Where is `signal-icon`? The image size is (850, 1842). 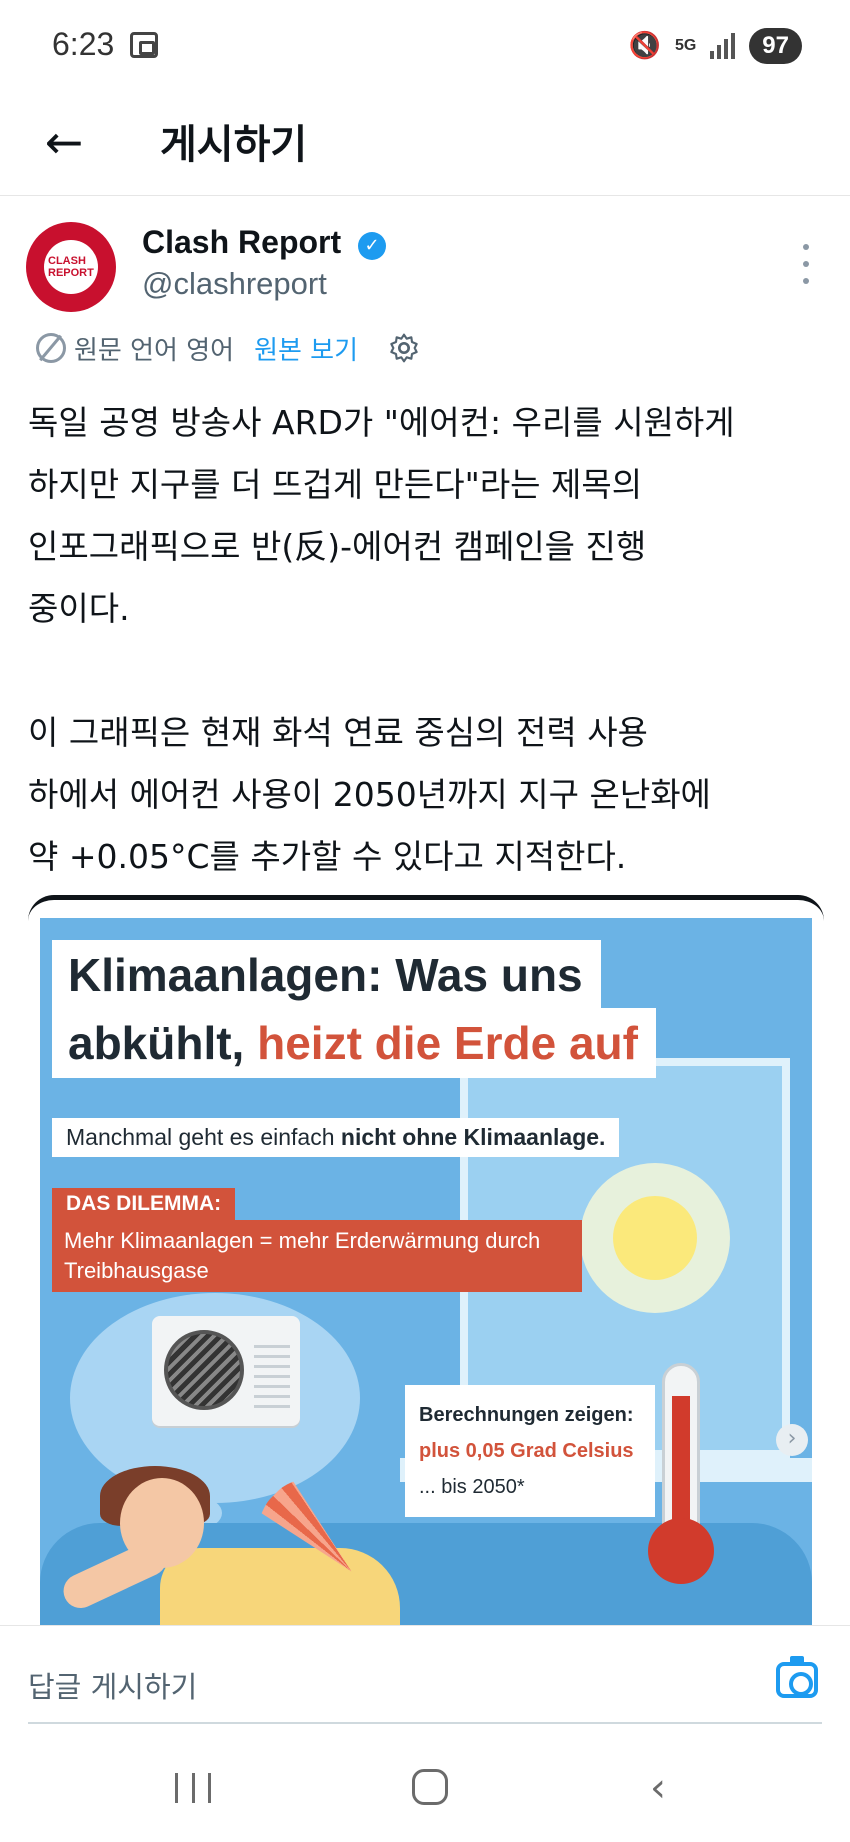 signal-icon is located at coordinates (723, 46).